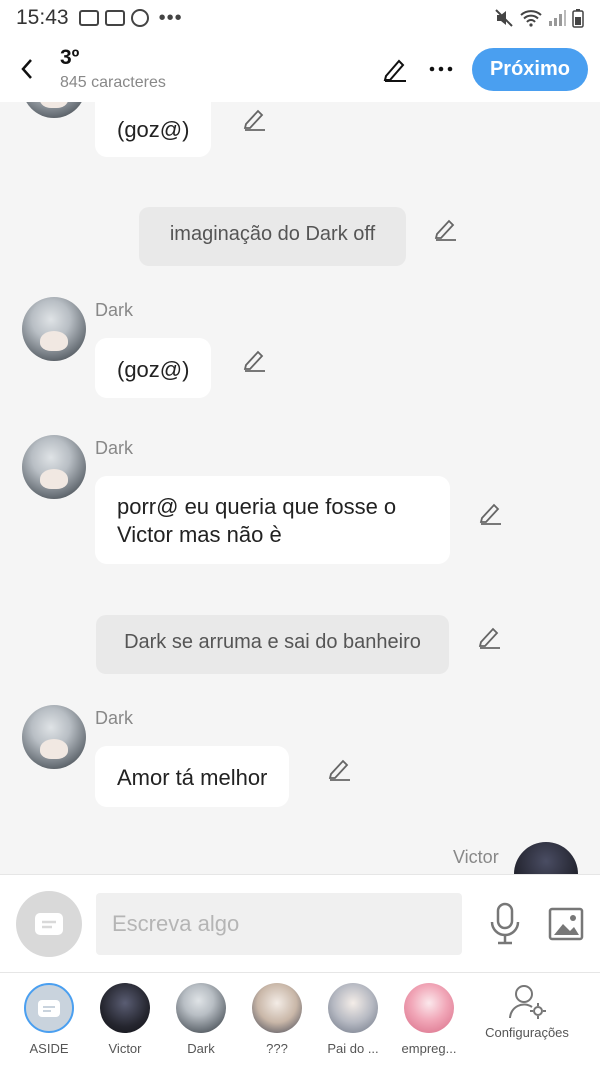 This screenshot has height=1067, width=600. Describe the element at coordinates (49, 1048) in the screenshot. I see `character-label: ASIDE` at that location.